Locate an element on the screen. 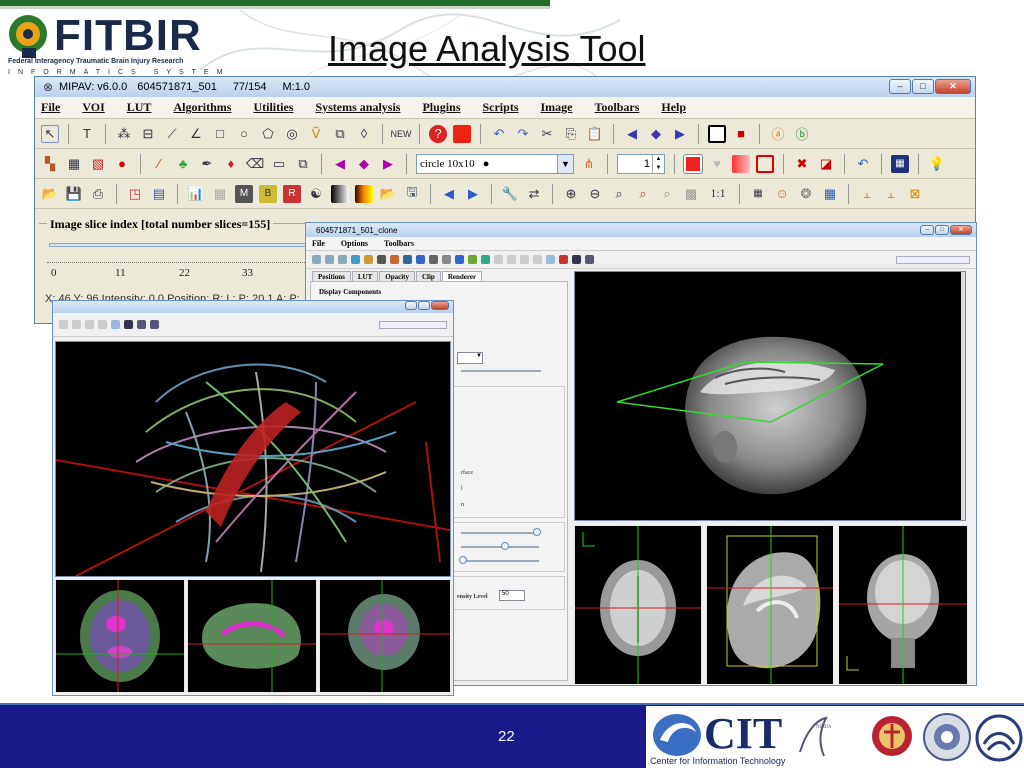  paint-mask-icon: ▦ is located at coordinates (74, 164).